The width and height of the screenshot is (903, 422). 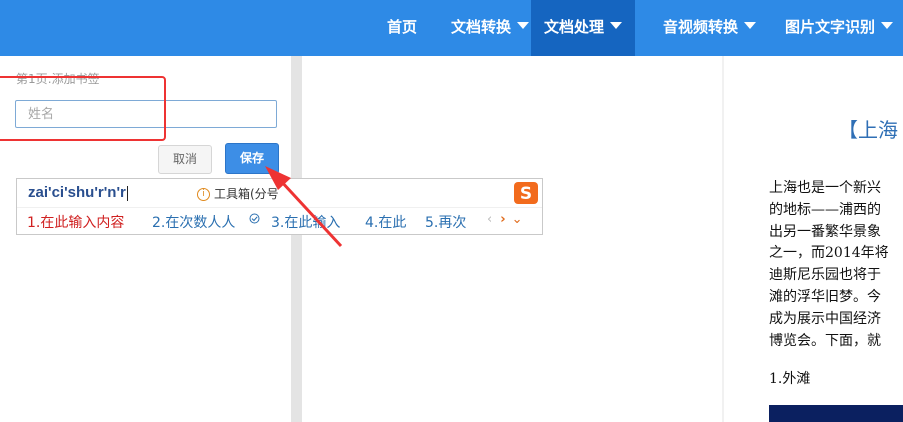 What do you see at coordinates (127, 193) in the screenshot?
I see `text-cursor` at bounding box center [127, 193].